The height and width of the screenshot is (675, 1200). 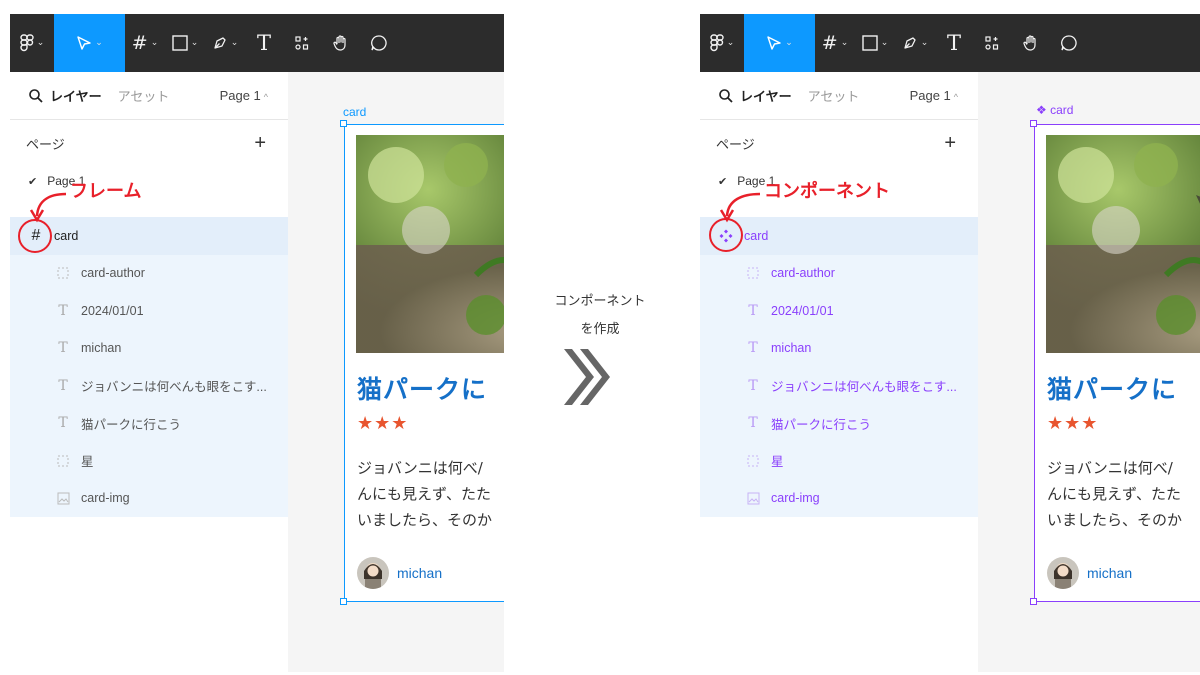 What do you see at coordinates (740, 207) in the screenshot?
I see `annotation-arrow` at bounding box center [740, 207].